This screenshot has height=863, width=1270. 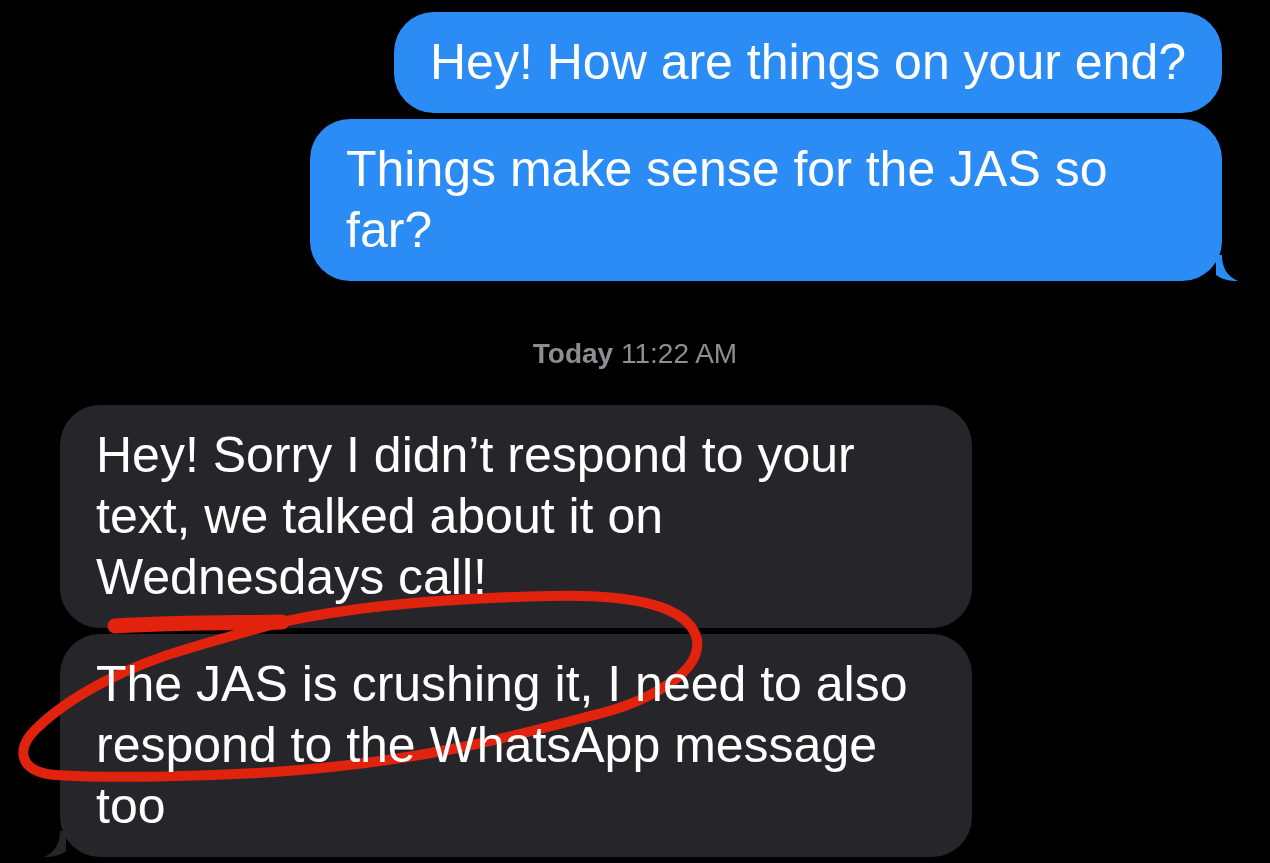 I want to click on timestamp: Today 11:22 AM, so click(x=635, y=354).